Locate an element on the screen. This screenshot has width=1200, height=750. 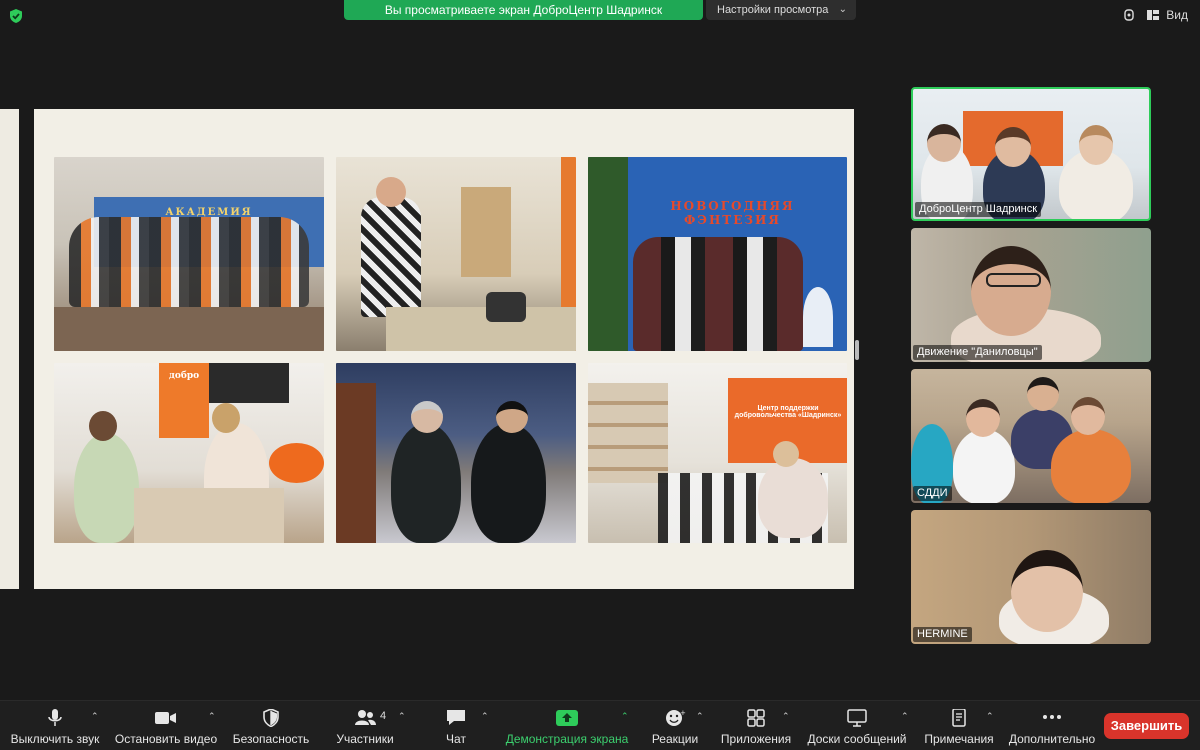
microphone-icon is located at coordinates (55, 717).